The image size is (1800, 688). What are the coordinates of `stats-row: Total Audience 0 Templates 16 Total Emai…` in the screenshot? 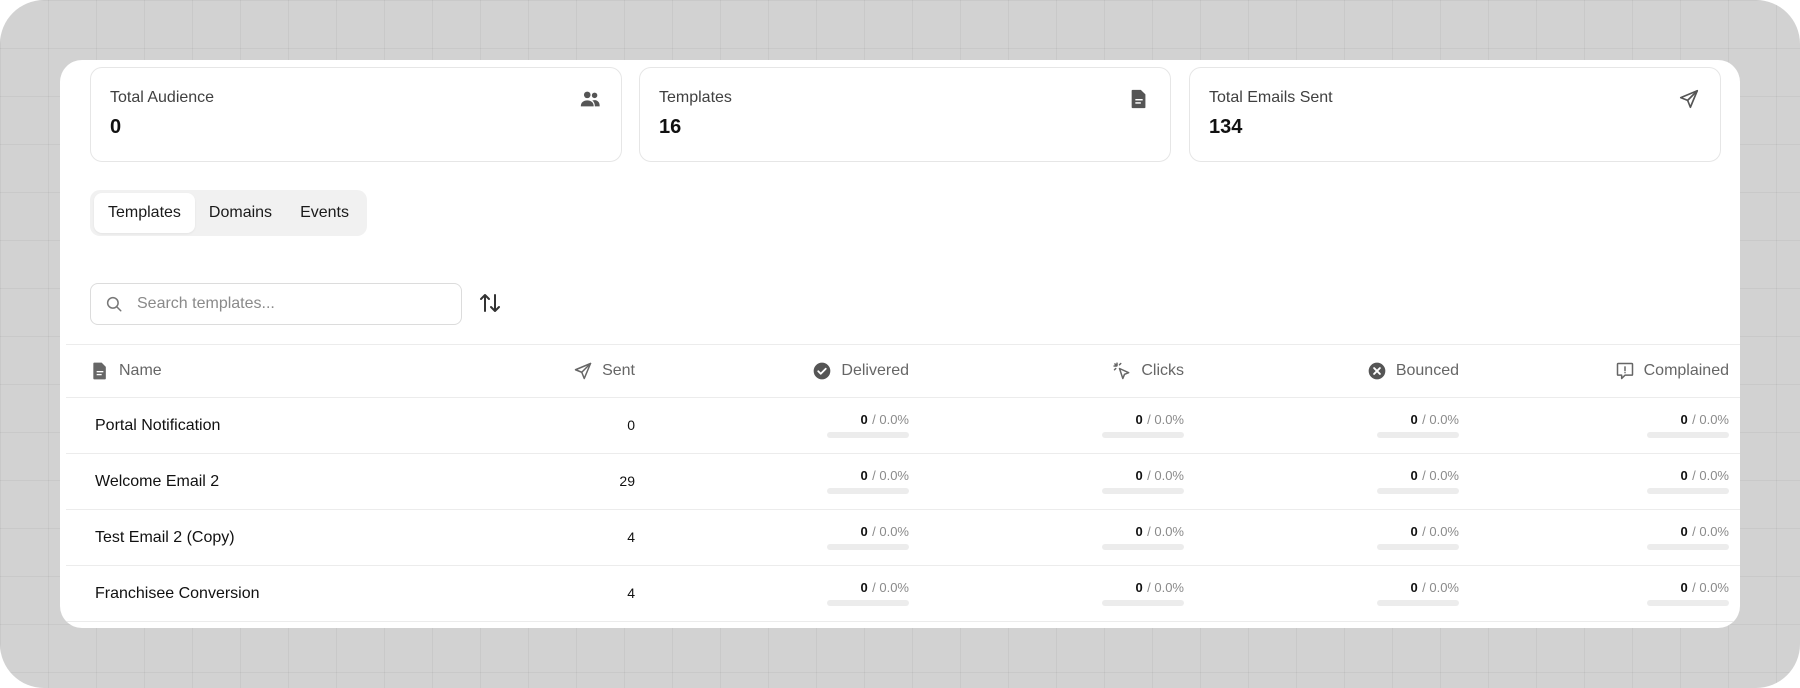 It's located at (905, 114).